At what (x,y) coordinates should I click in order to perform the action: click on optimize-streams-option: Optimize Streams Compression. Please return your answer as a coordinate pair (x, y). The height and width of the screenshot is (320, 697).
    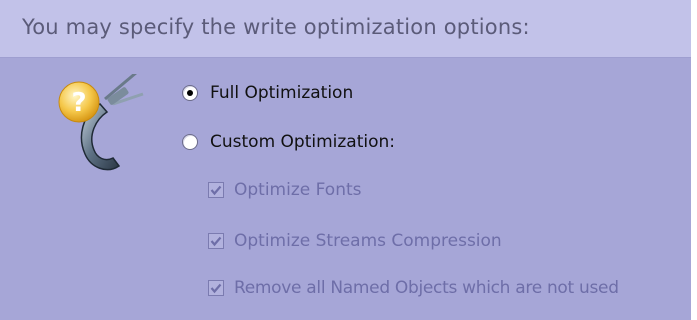
    Looking at the image, I should click on (355, 241).